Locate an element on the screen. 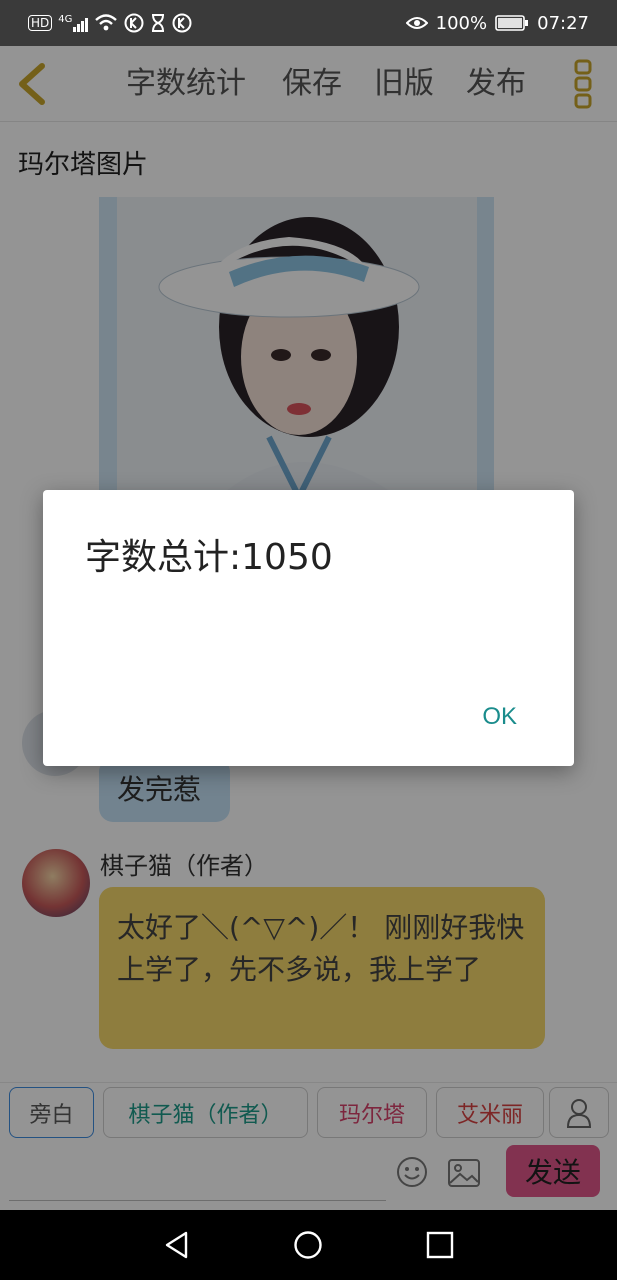  status-left: HD 4G is located at coordinates (110, 23).